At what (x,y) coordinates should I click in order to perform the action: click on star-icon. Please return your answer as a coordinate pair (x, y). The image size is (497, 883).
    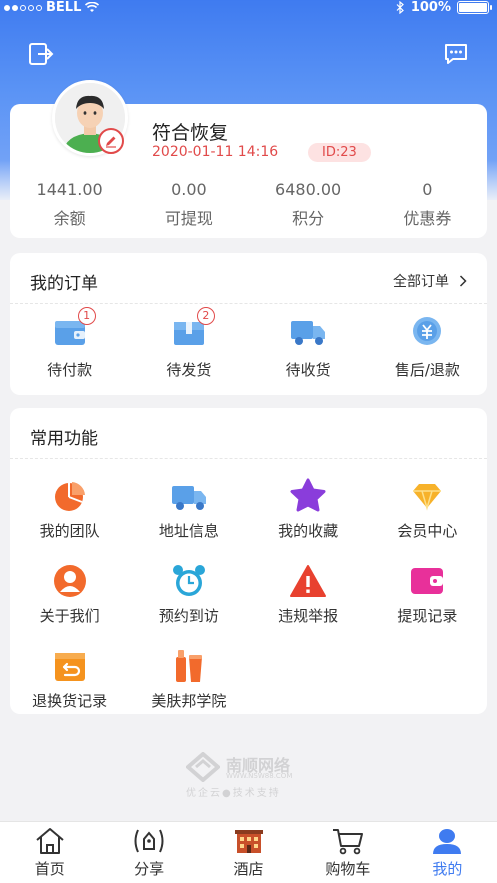
    Looking at the image, I should click on (308, 496).